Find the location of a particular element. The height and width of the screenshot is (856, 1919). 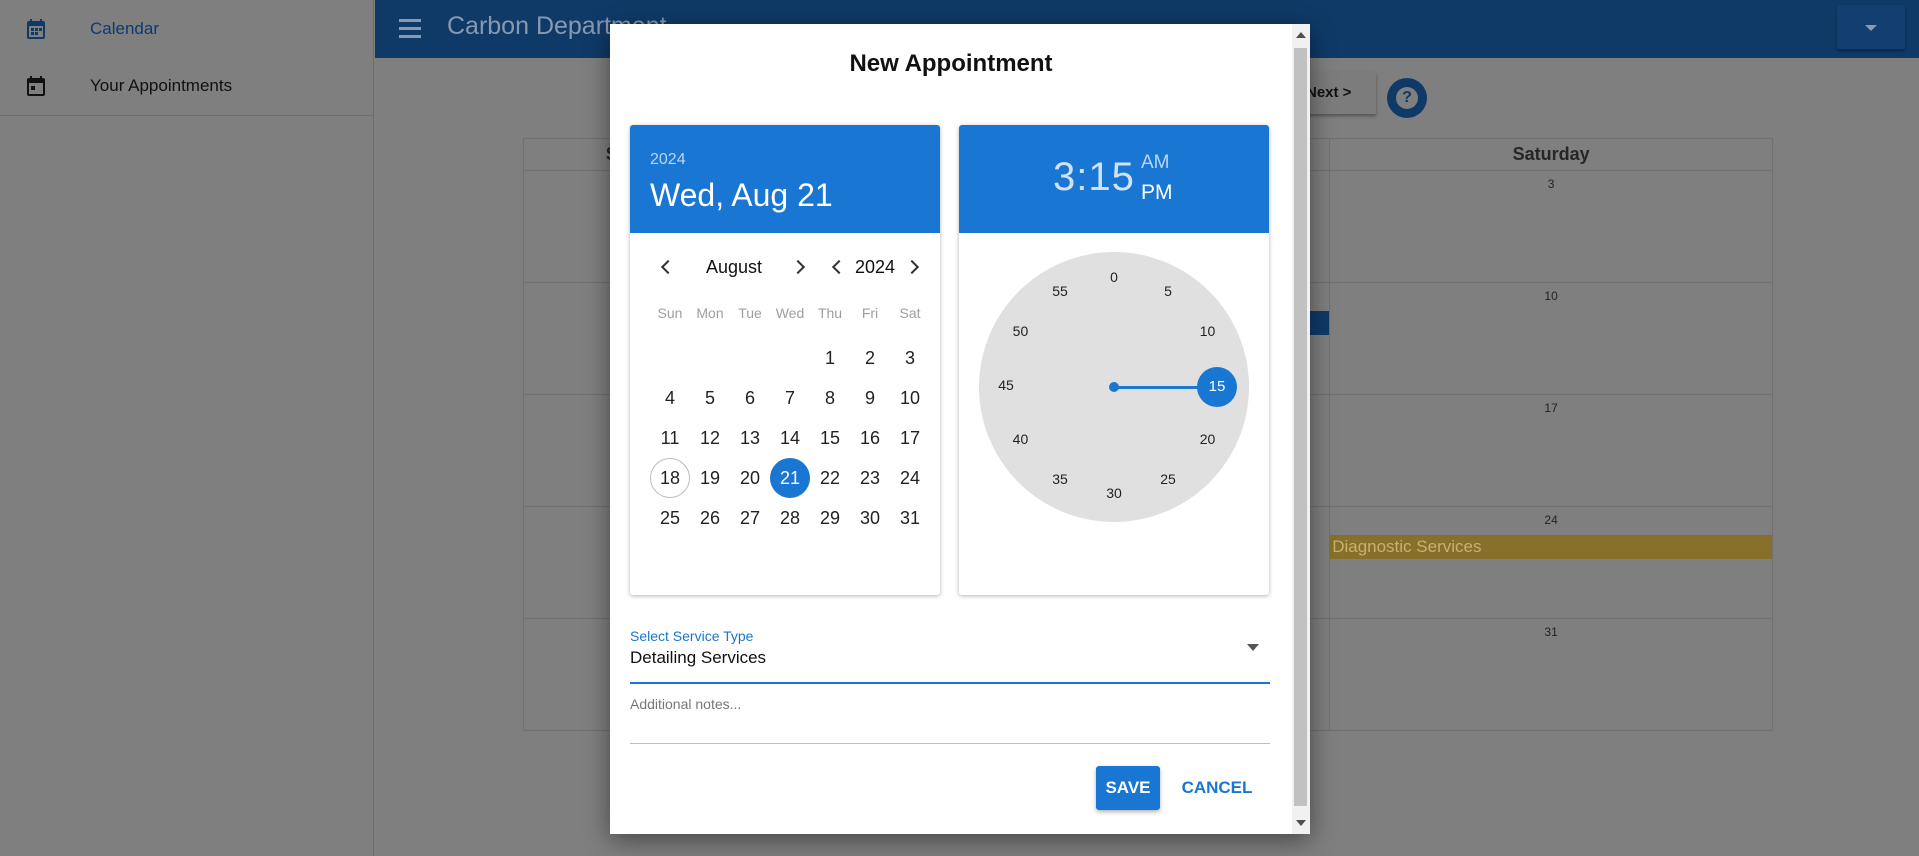

minute-label: 50 is located at coordinates (1020, 333).